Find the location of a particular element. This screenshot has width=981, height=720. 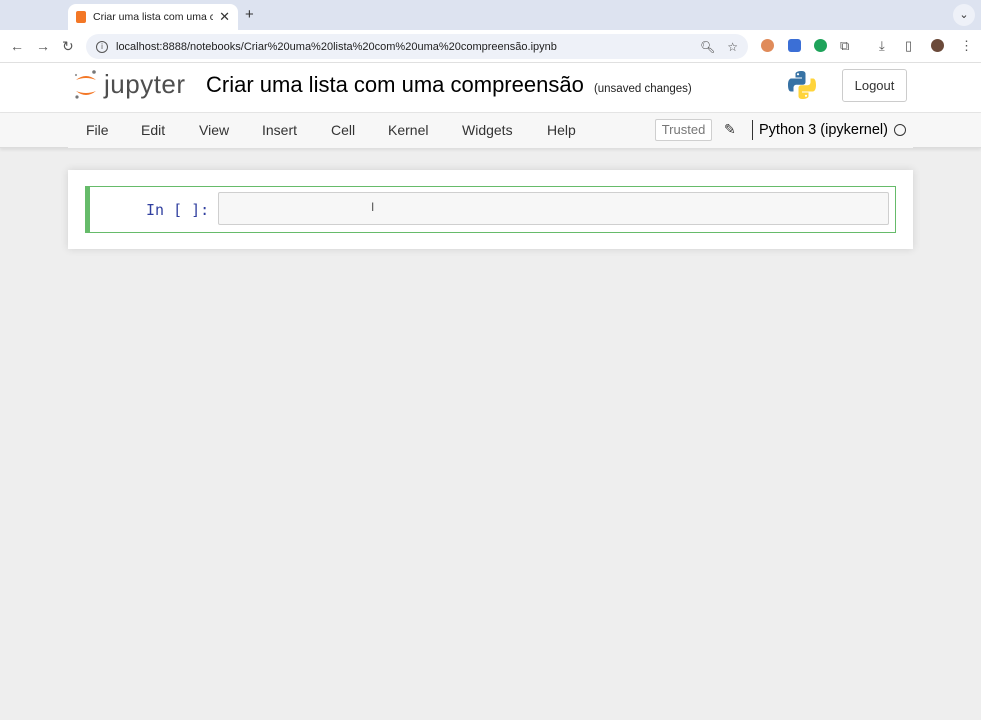

menu-edit: Edit is located at coordinates (153, 130).